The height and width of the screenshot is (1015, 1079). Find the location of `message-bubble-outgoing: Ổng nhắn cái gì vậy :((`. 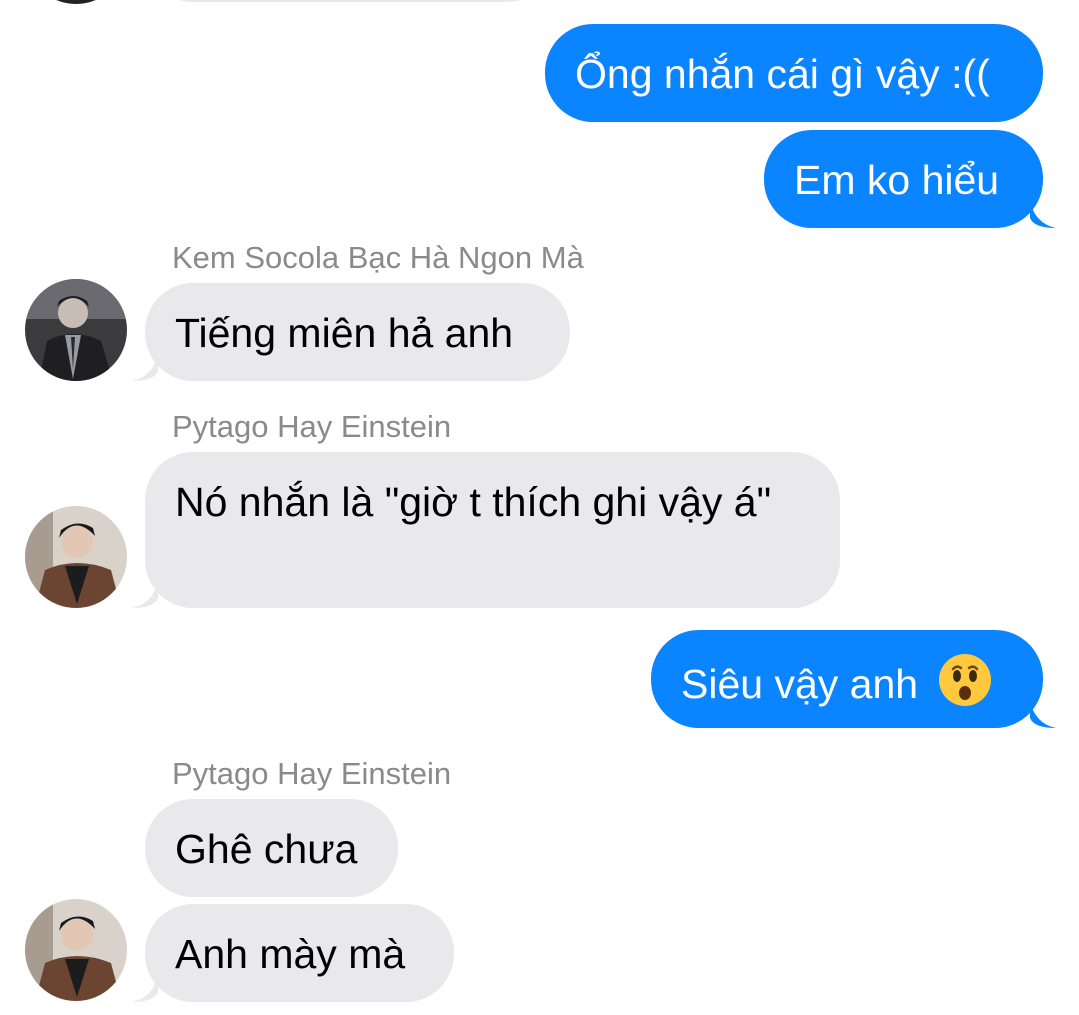

message-bubble-outgoing: Ổng nhắn cái gì vậy :(( is located at coordinates (794, 73).